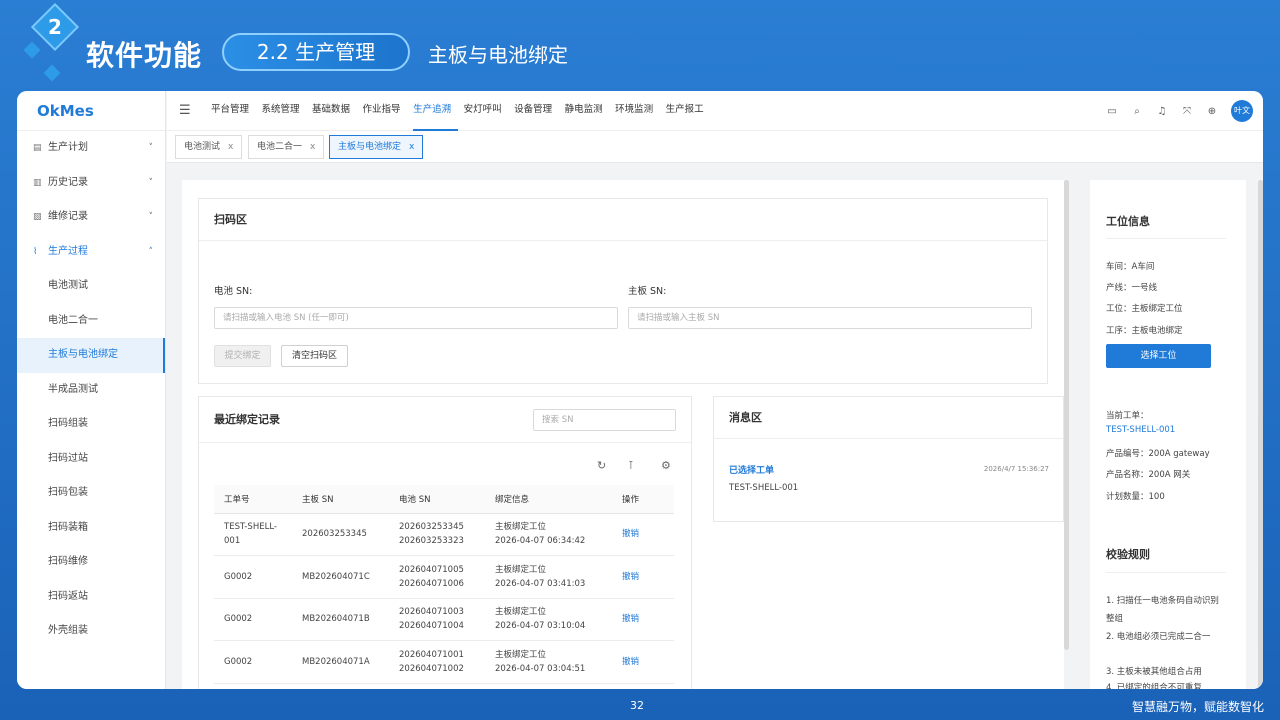 This screenshot has width=1280, height=720. What do you see at coordinates (587, 111) in the screenshot?
I see `nav-esd: 静电监测` at bounding box center [587, 111].